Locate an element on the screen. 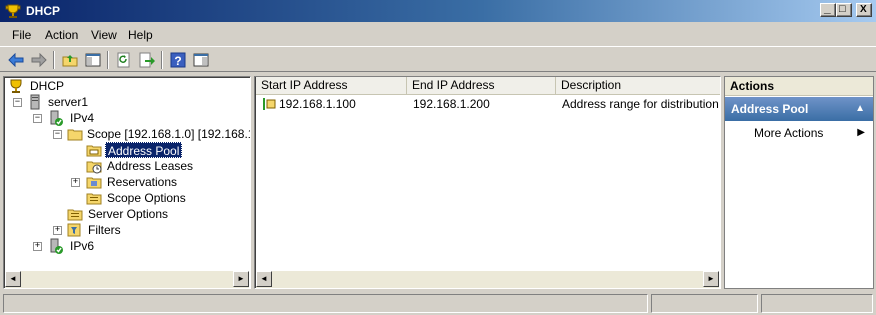 The image size is (876, 315). tree-label-server-options: Server Options is located at coordinates (128, 214).